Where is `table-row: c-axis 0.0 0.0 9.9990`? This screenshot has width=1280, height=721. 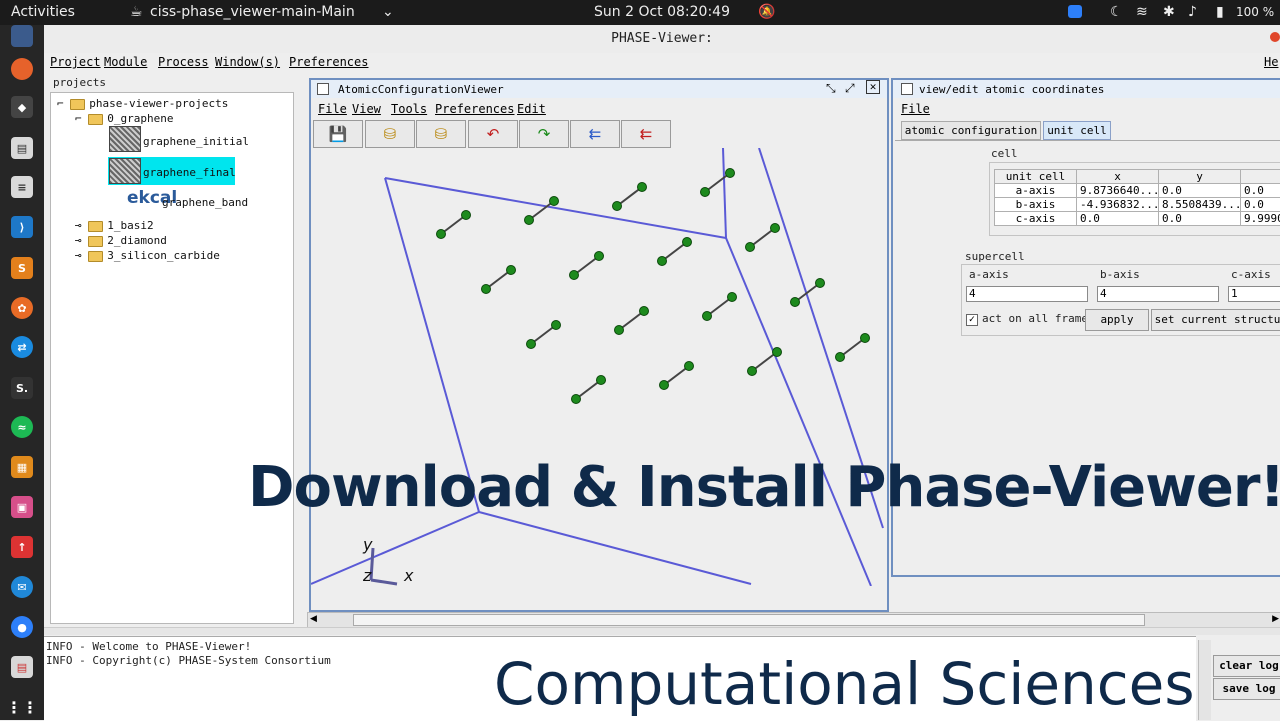 table-row: c-axis 0.0 0.0 9.9990 is located at coordinates (1137, 219).